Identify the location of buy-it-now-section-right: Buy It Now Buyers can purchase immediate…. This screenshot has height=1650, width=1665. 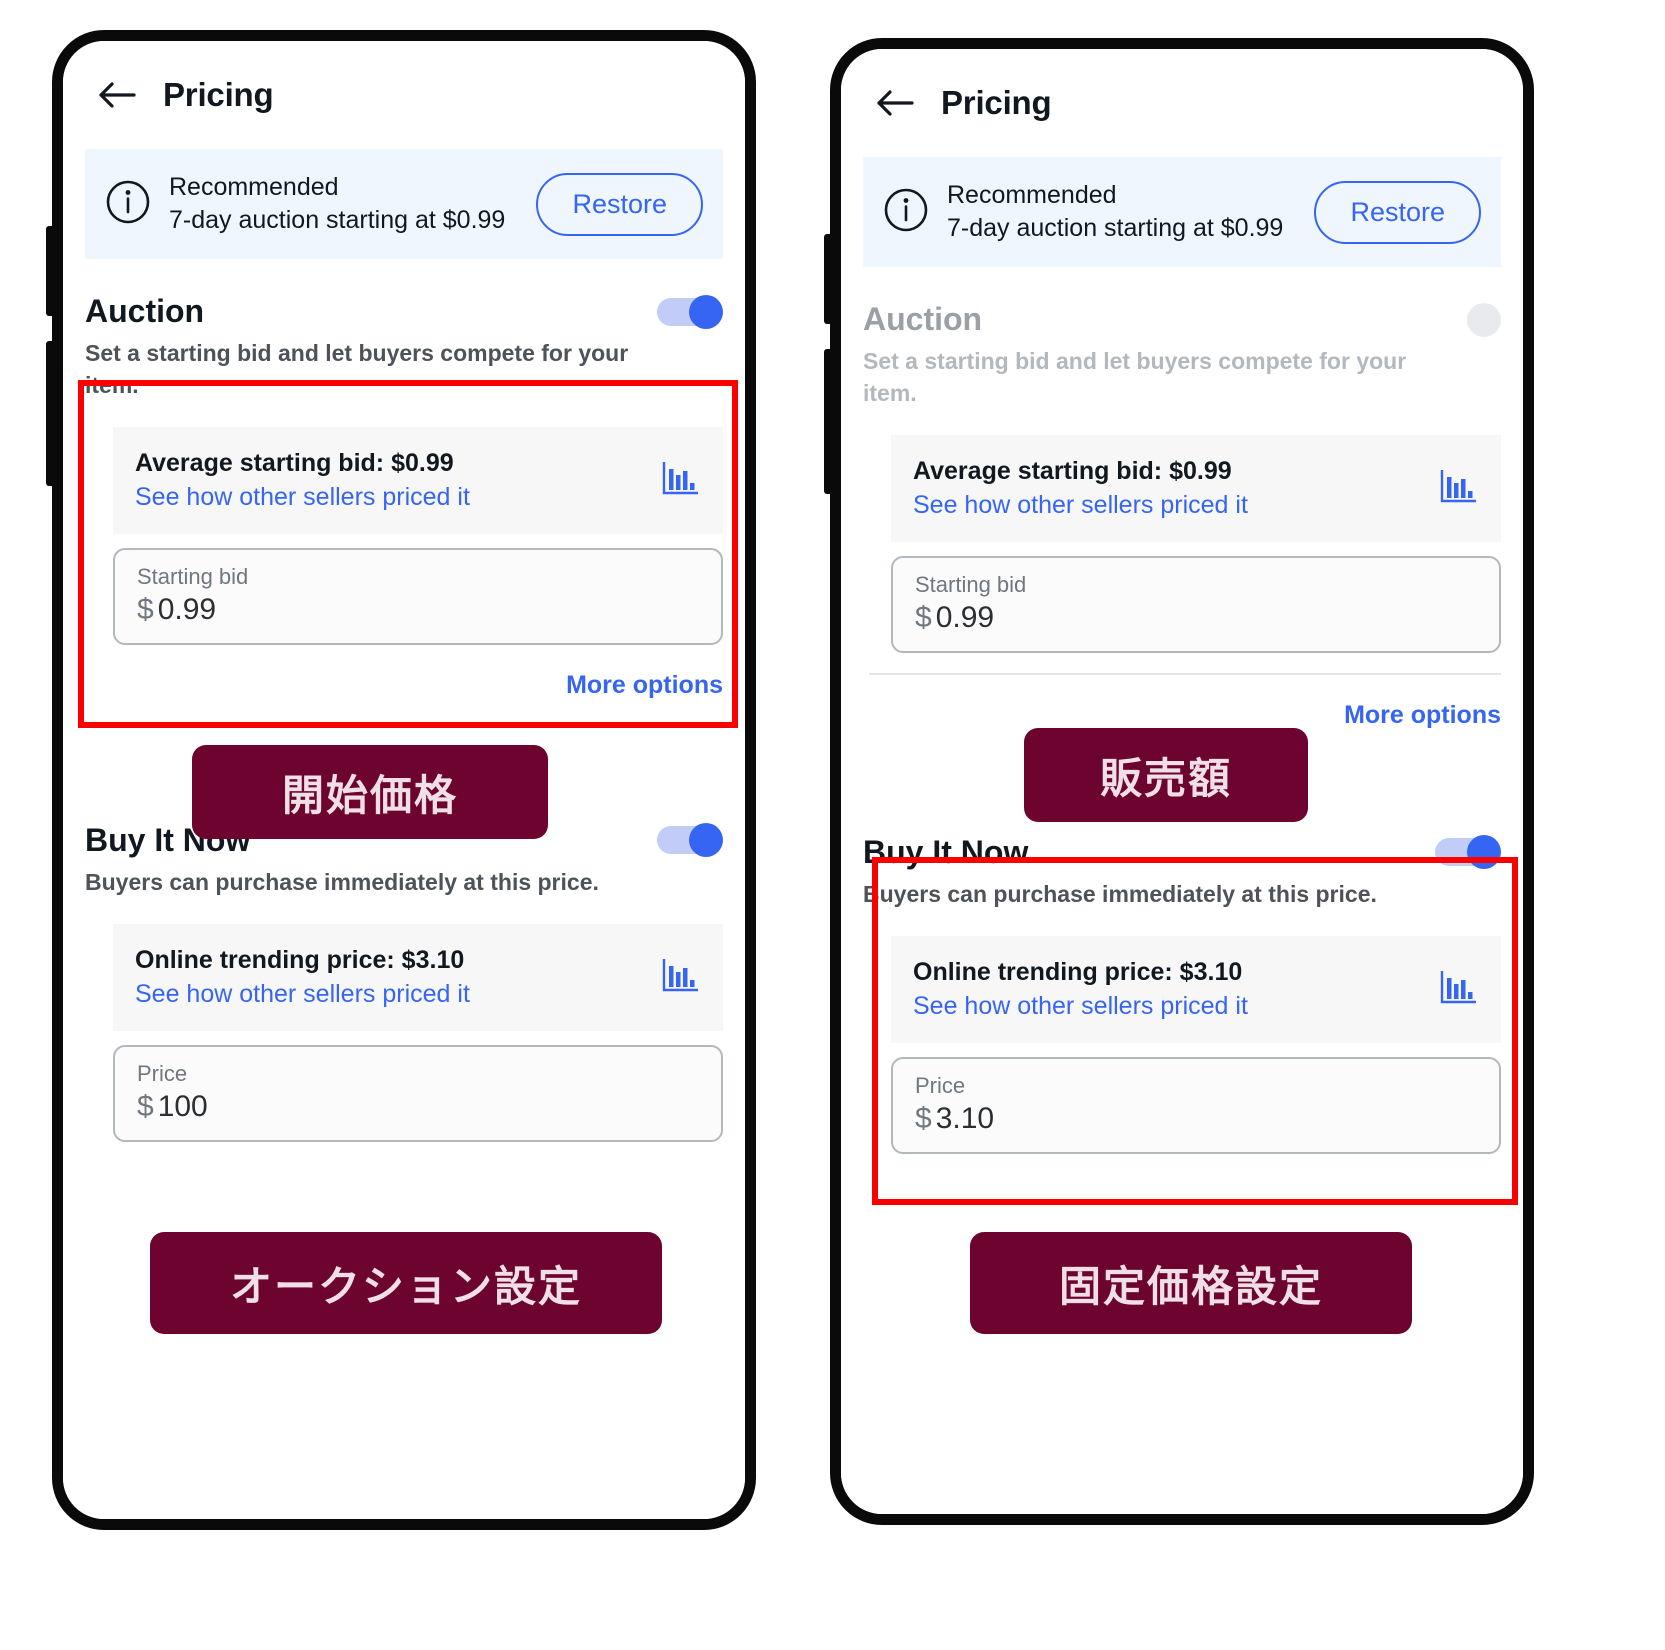
(1182, 977).